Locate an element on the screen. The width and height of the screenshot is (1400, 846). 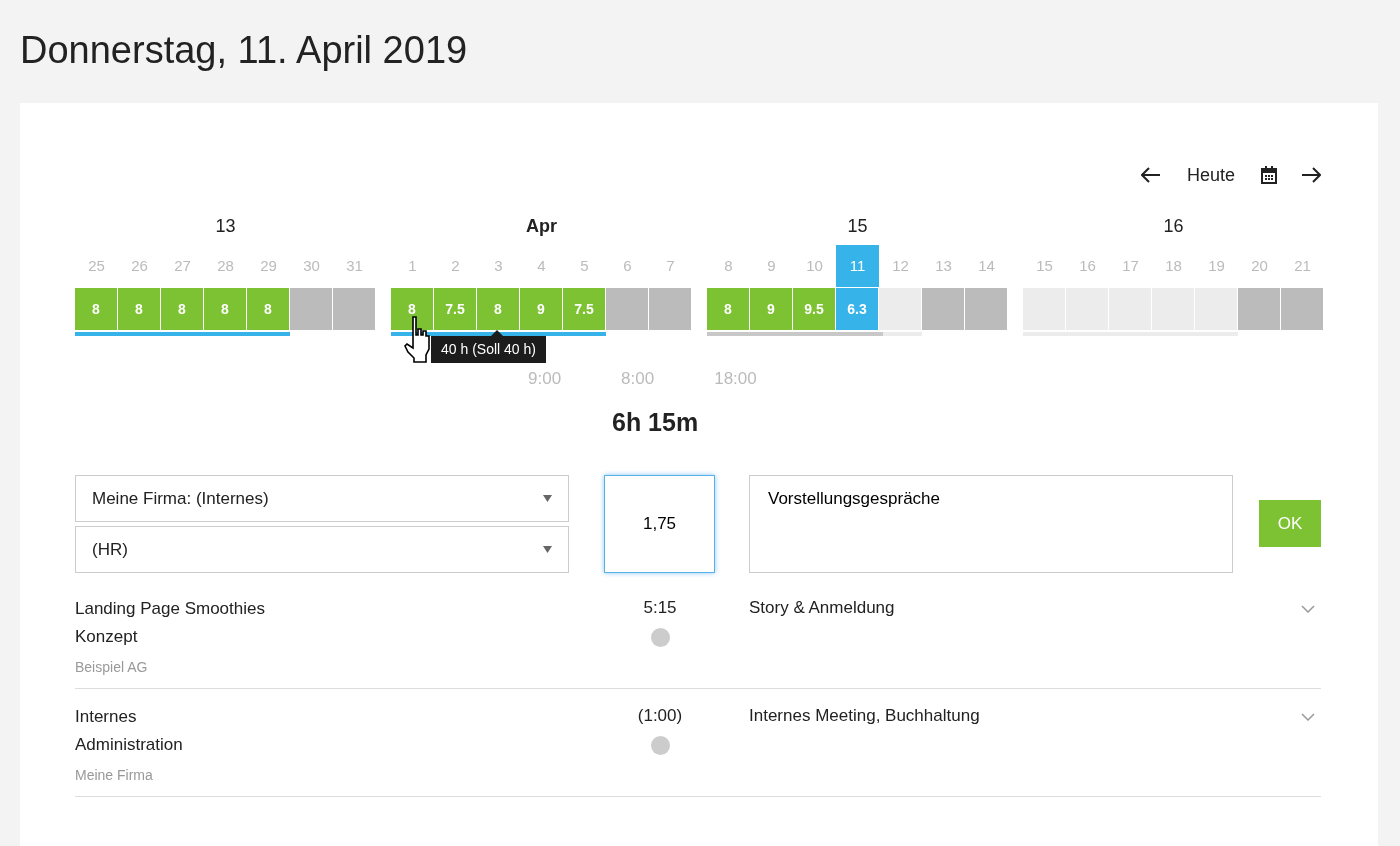
day-number: 4 is located at coordinates (541, 266).